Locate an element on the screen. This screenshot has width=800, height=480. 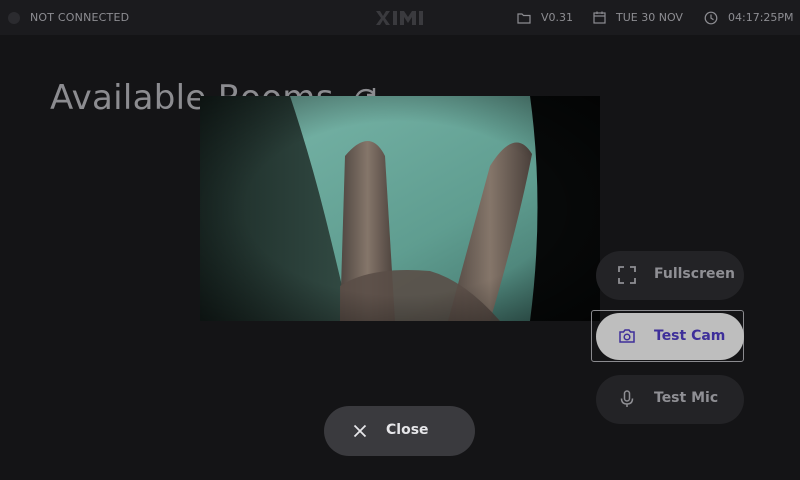
fullscreen-button: Fullscreen is located at coordinates (670, 275).